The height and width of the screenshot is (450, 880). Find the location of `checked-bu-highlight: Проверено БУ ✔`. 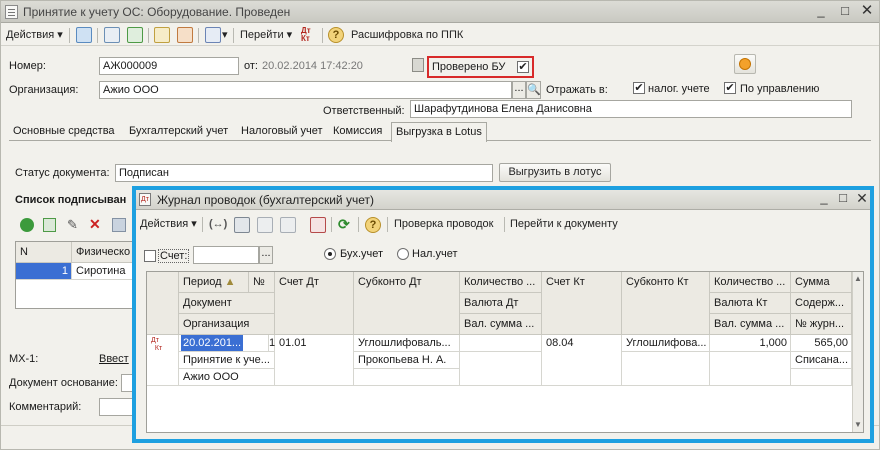

checked-bu-highlight: Проверено БУ ✔ is located at coordinates (480, 67).